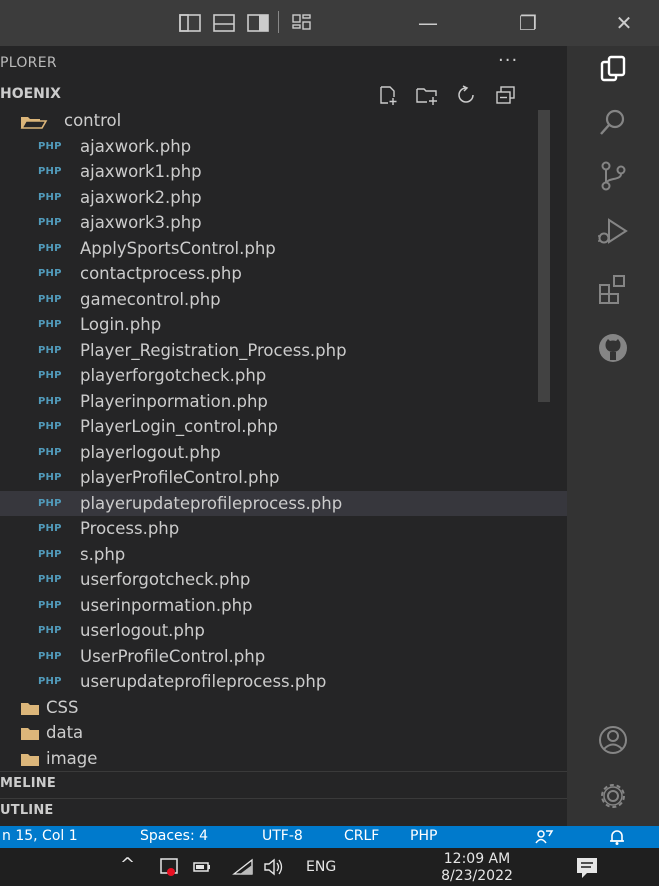 Image resolution: width=659 pixels, height=886 pixels. What do you see at coordinates (166, 605) in the screenshot?
I see `file-label: userinpormation.php` at bounding box center [166, 605].